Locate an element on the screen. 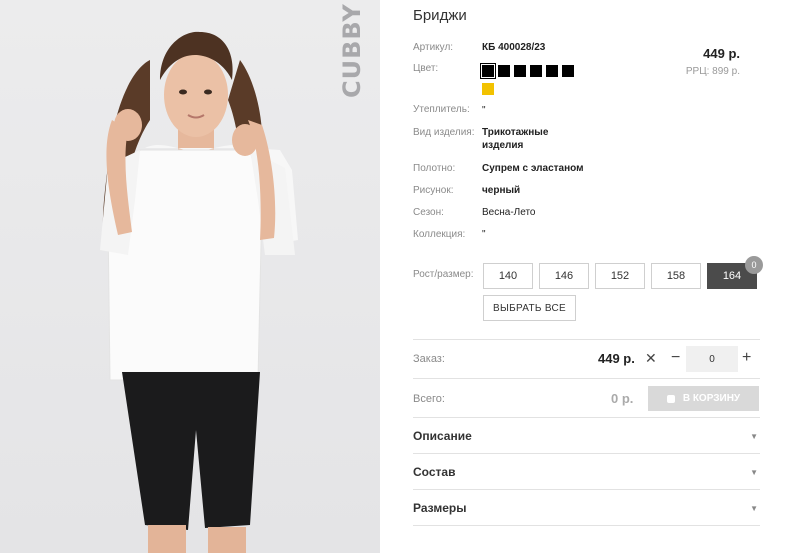 Image resolution: width=800 pixels, height=553 pixels. rrp-price: РРЦ: 899 р. is located at coordinates (712, 71).